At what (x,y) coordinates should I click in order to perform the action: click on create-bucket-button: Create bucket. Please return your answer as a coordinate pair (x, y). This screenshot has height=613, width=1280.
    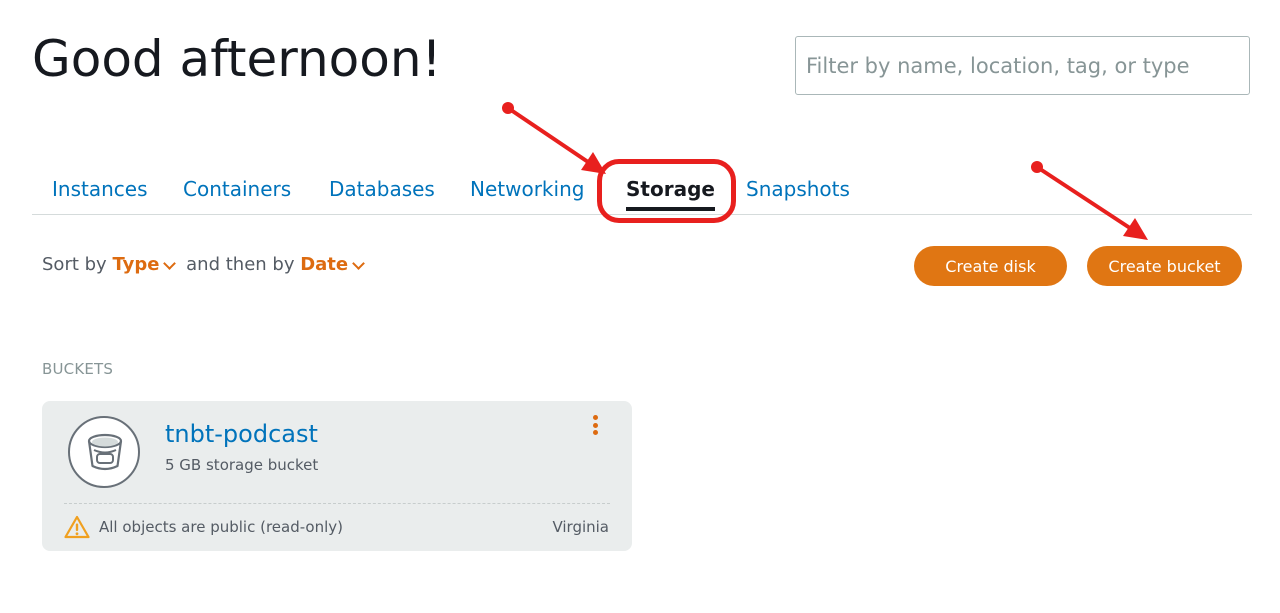
    Looking at the image, I should click on (1164, 266).